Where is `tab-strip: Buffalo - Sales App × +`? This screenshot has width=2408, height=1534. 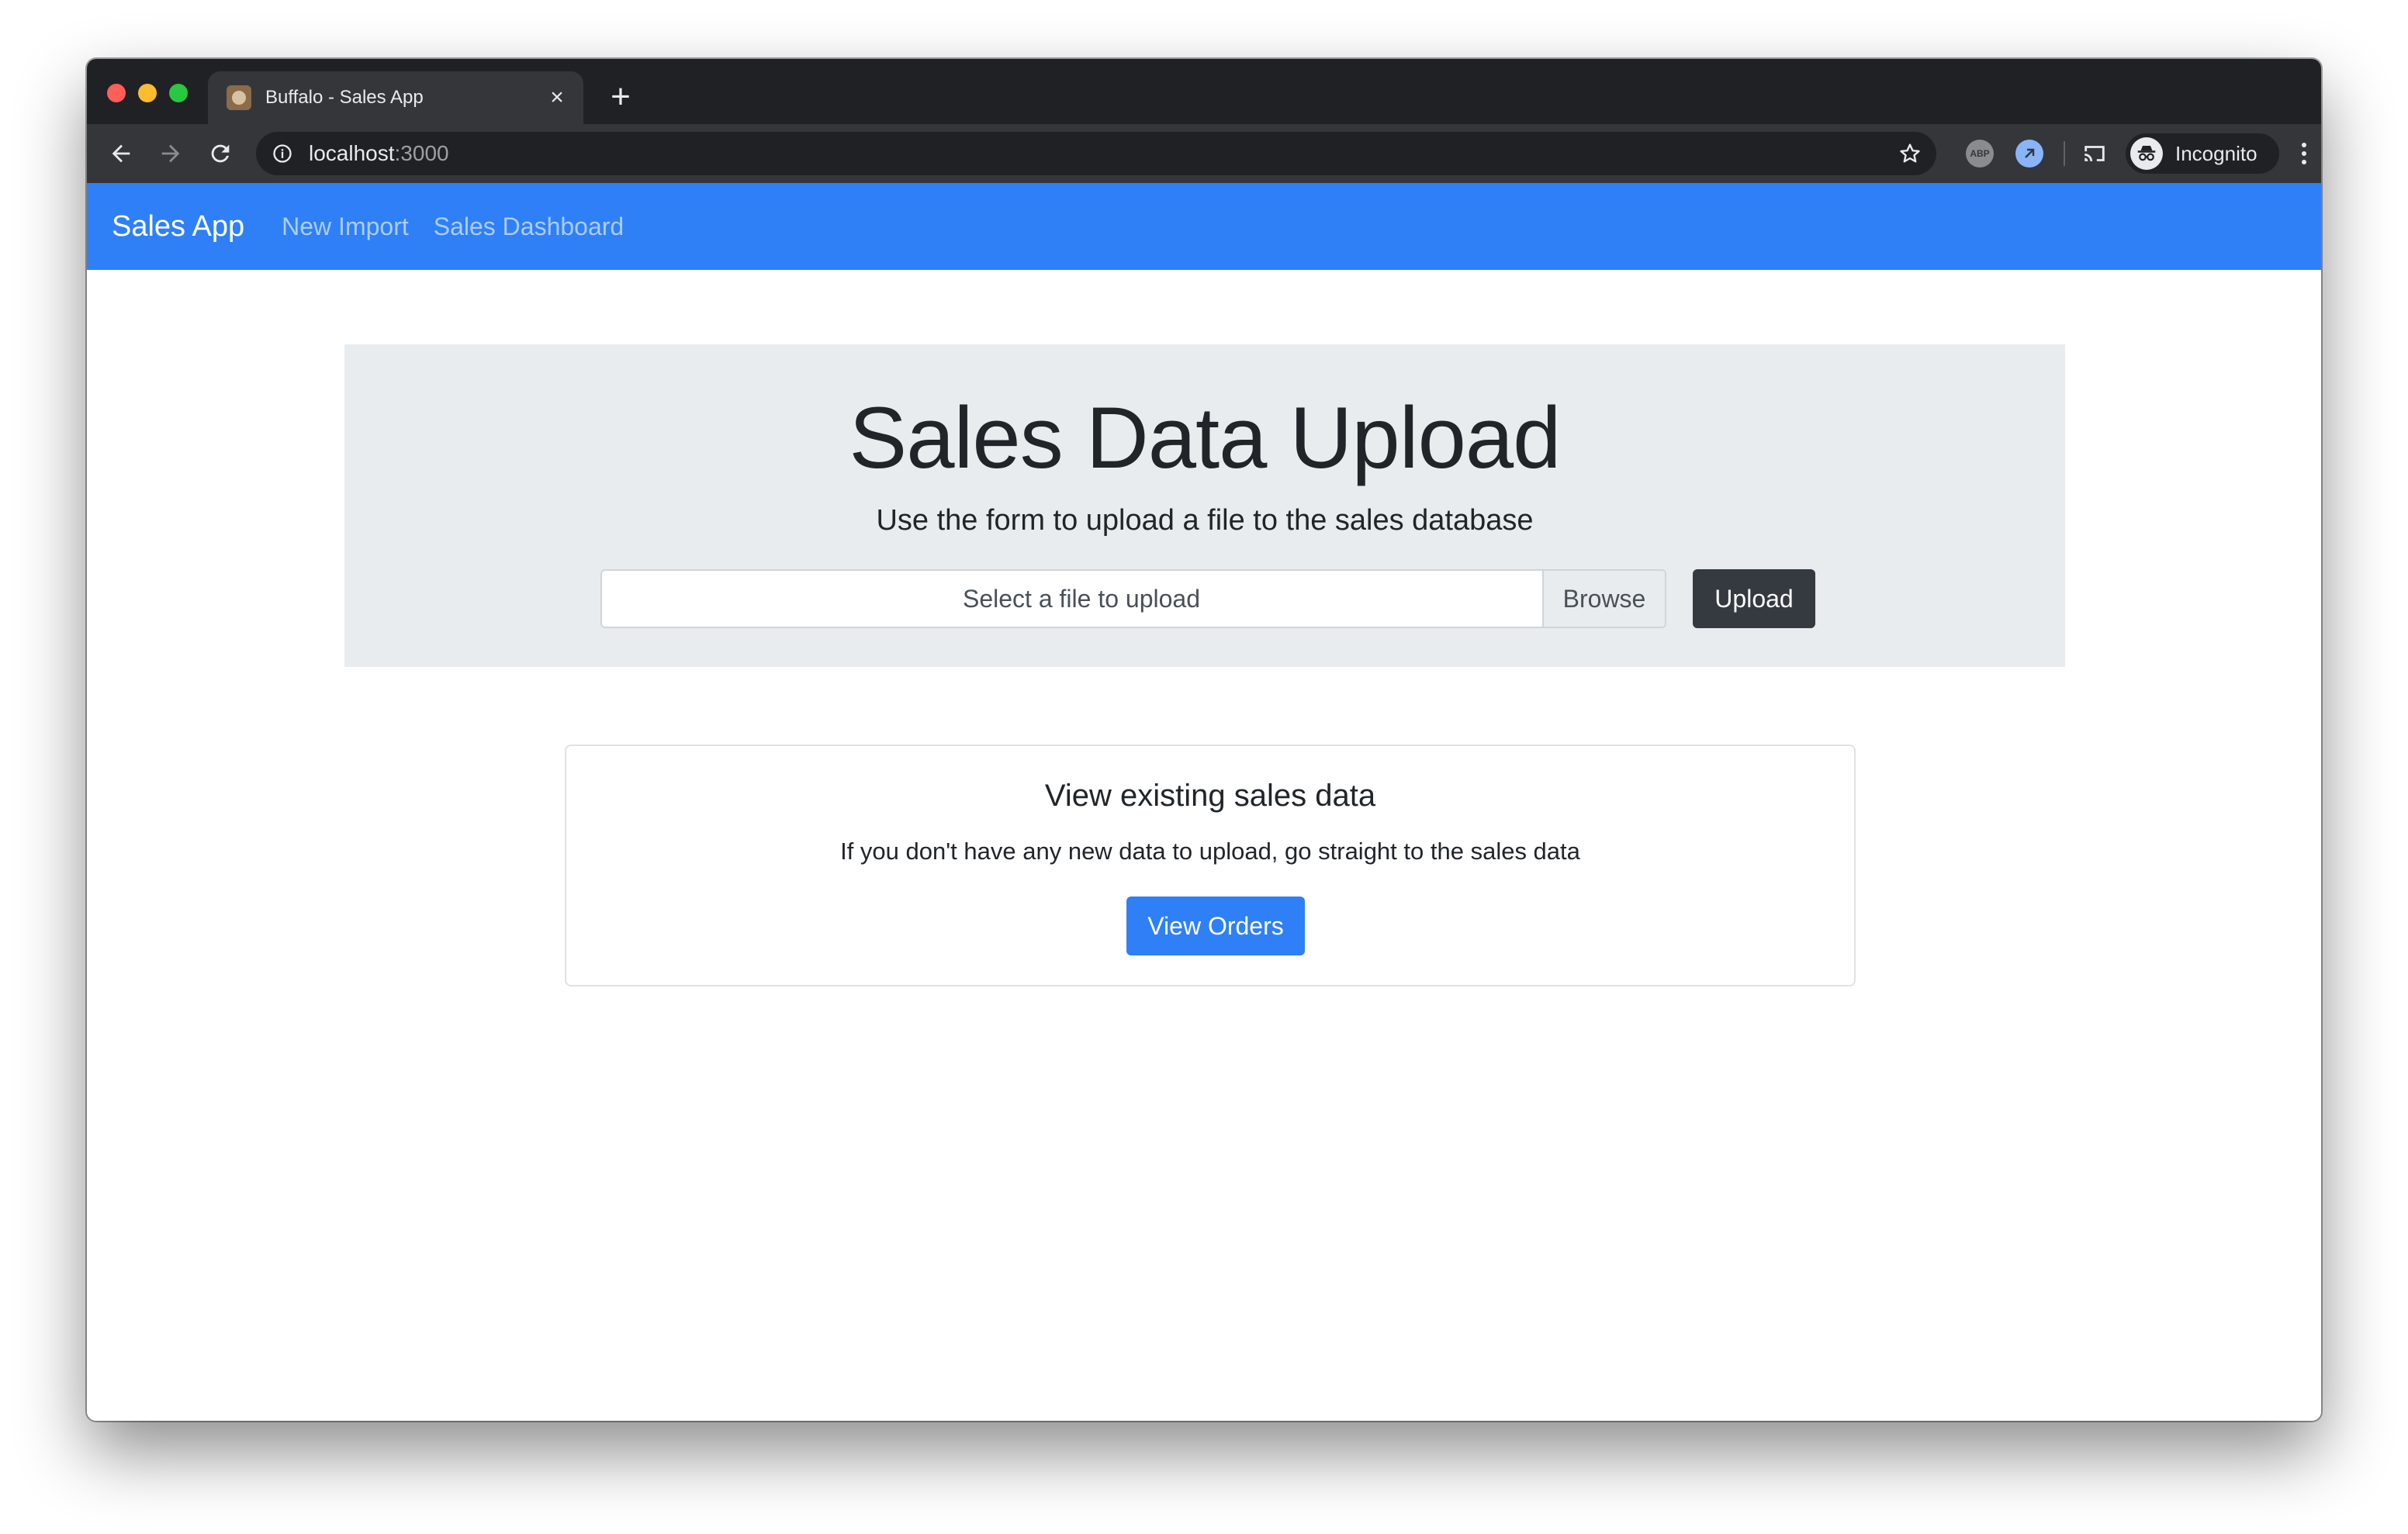
tab-strip: Buffalo - Sales App × + is located at coordinates (1204, 91).